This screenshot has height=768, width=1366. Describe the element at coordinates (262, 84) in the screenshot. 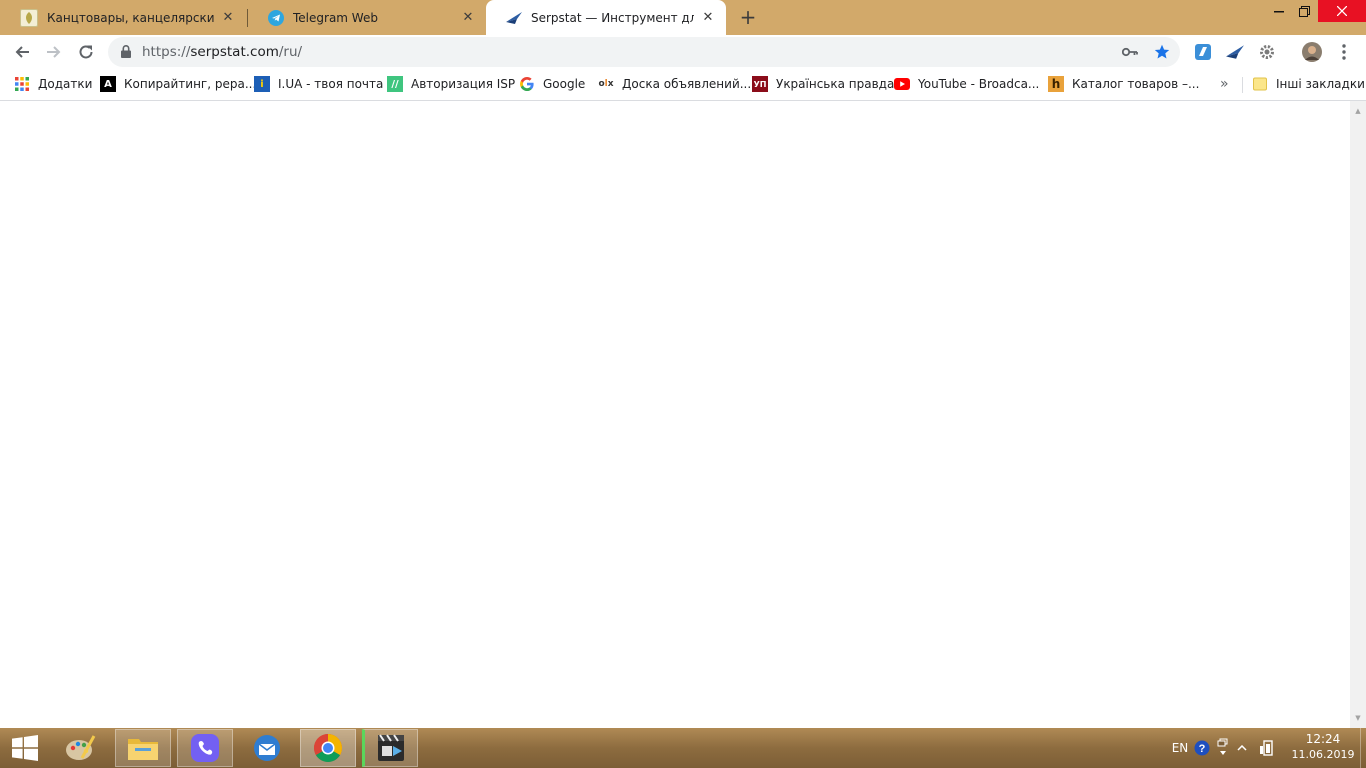

I see `iua-icon: i` at that location.